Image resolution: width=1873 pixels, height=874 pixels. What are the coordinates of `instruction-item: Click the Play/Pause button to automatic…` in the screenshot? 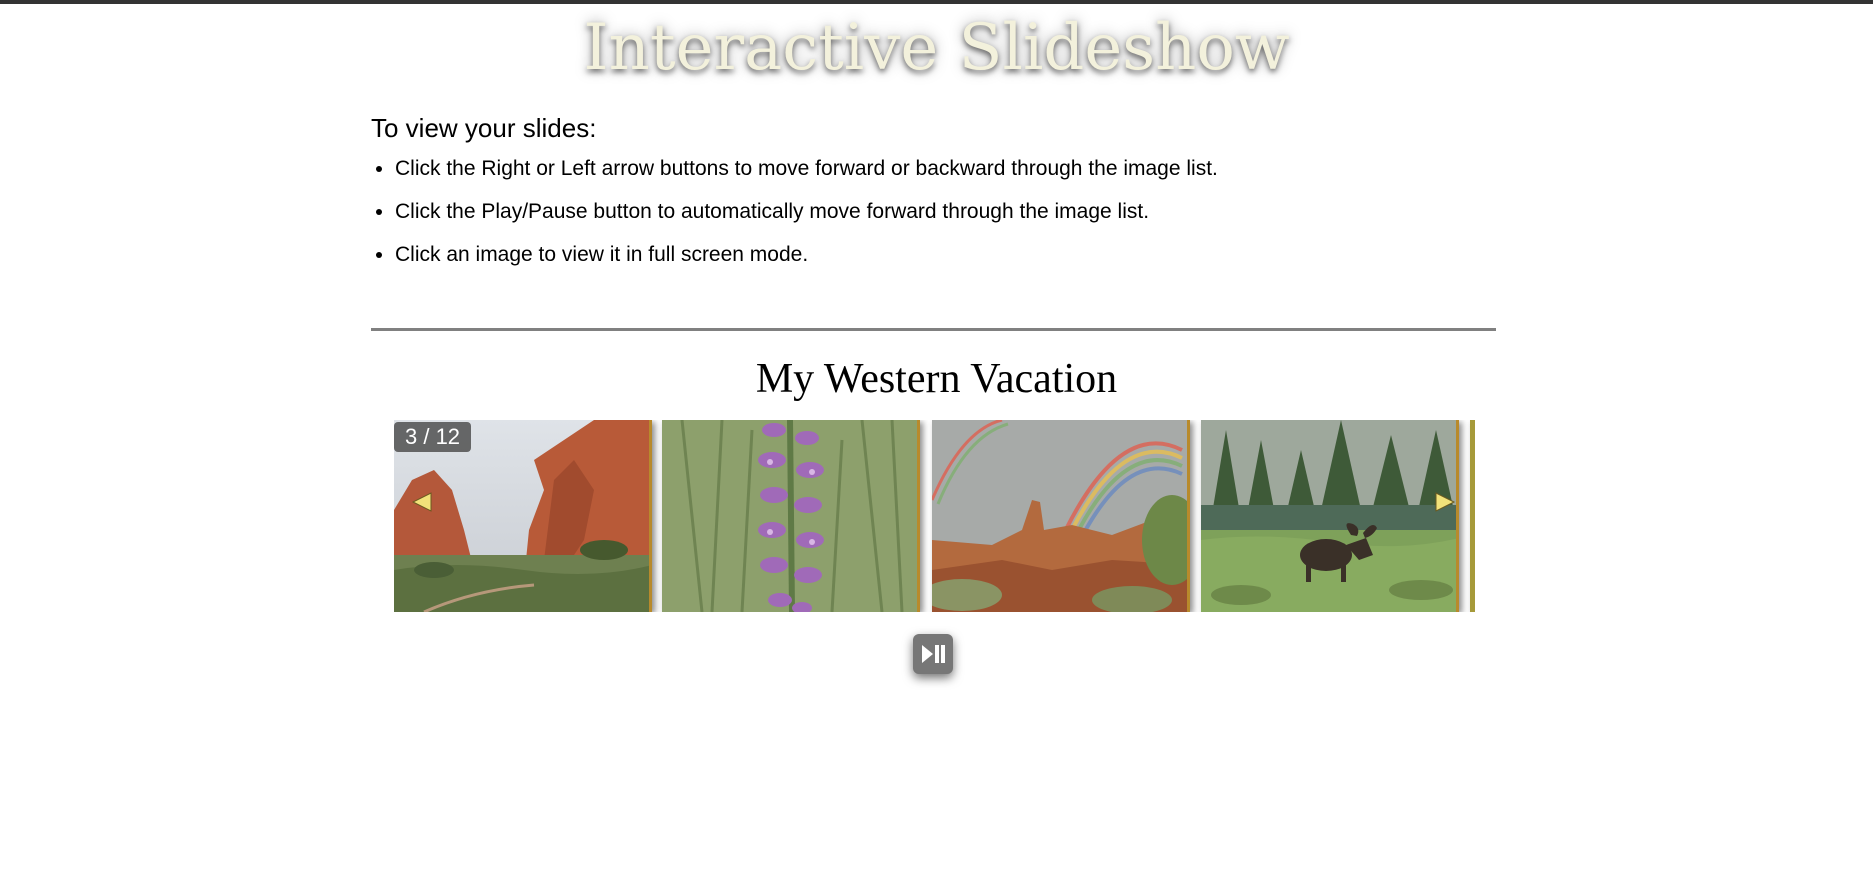 It's located at (945, 212).